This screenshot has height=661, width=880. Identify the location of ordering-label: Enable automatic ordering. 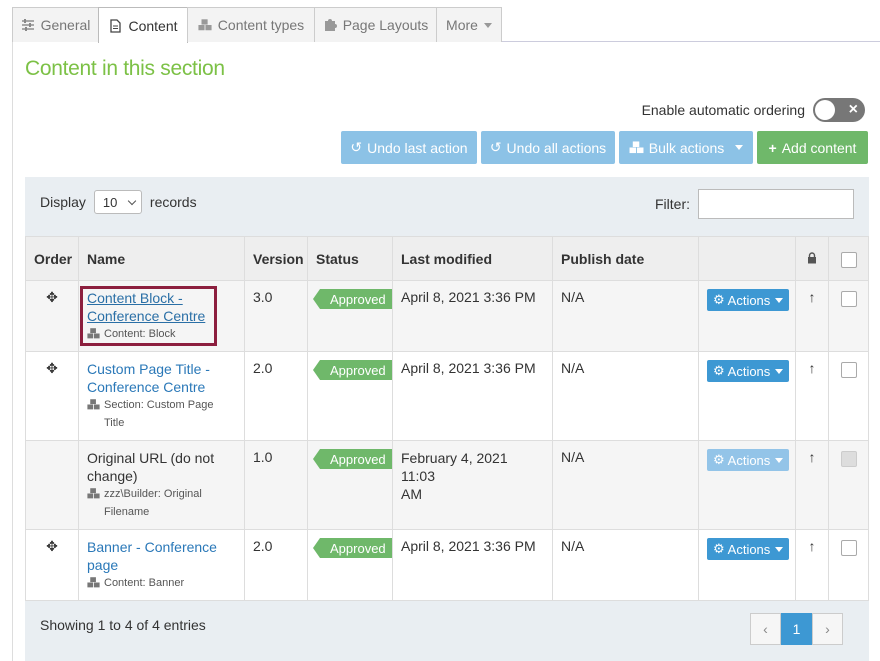
(723, 110).